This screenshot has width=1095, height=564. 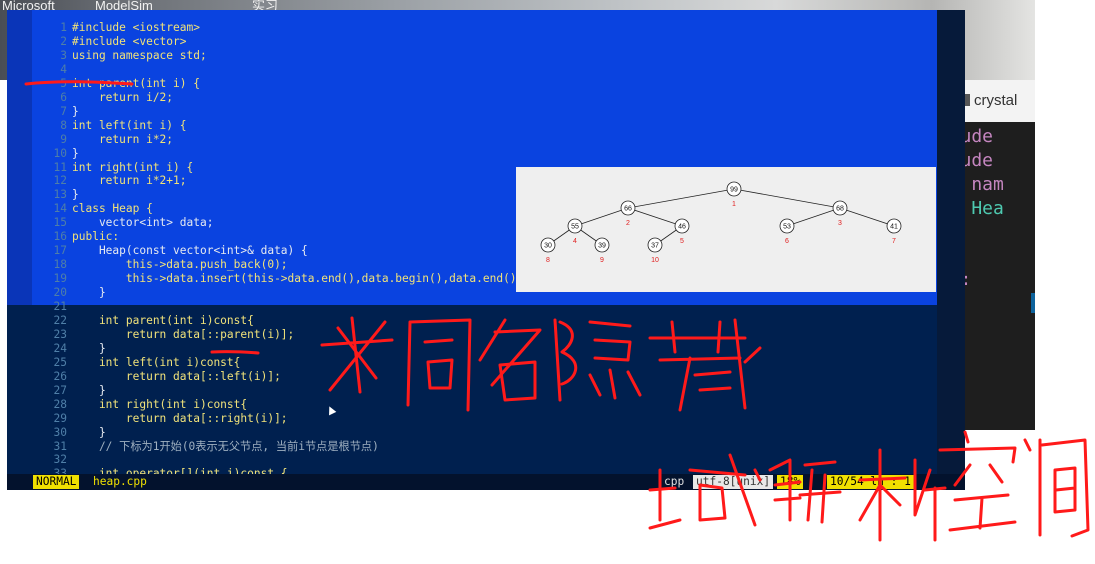 What do you see at coordinates (705, 491) in the screenshot?
I see `char-yu` at bounding box center [705, 491].